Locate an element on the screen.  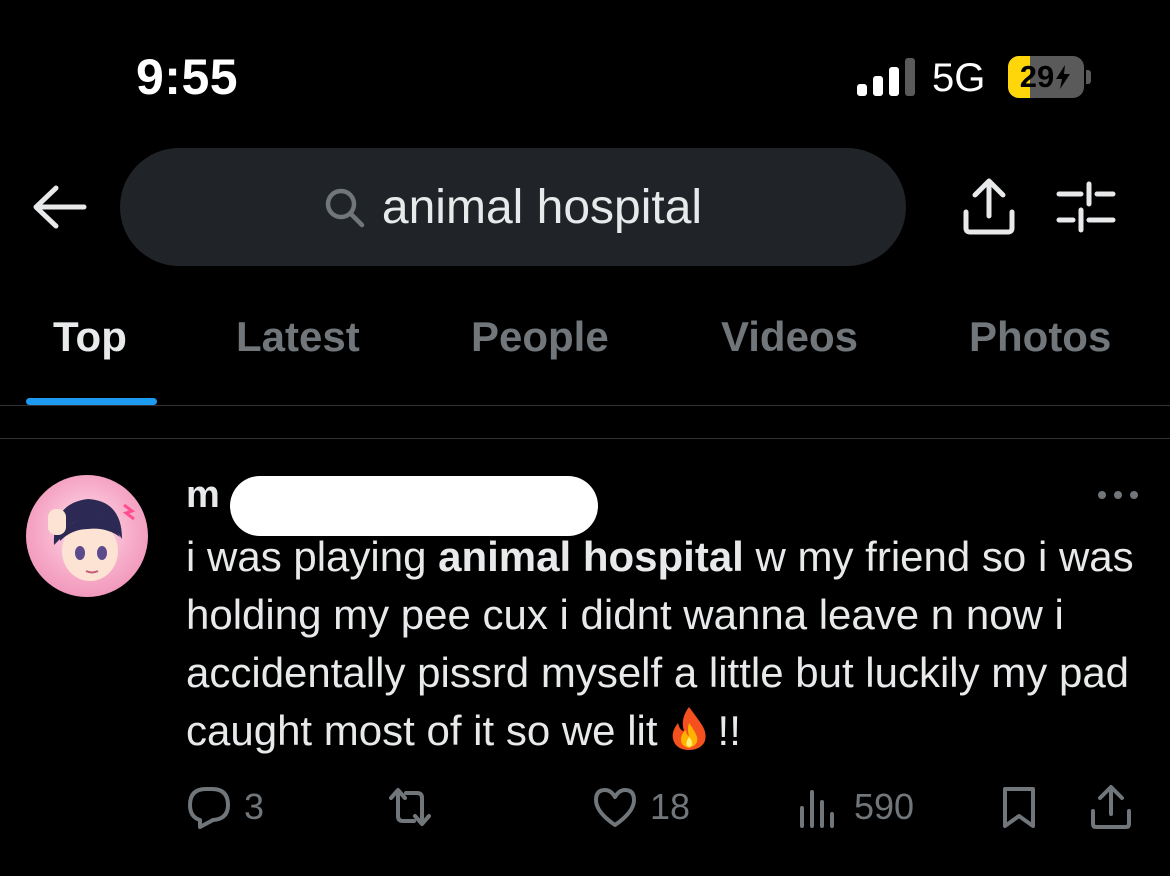
repost-icon is located at coordinates (410, 807).